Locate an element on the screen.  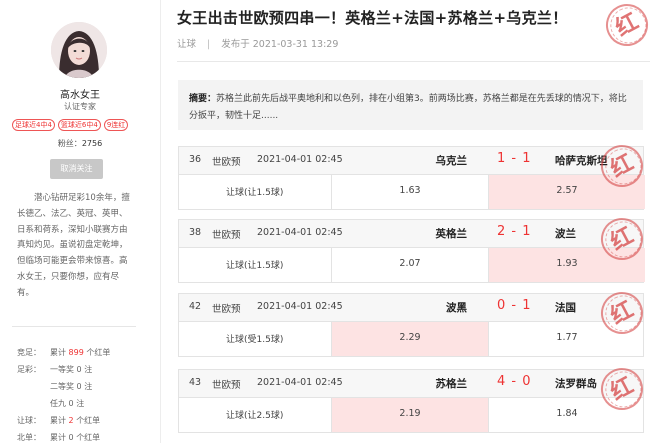
handicap-label: 让球(受1.5球) is located at coordinates (255, 340).